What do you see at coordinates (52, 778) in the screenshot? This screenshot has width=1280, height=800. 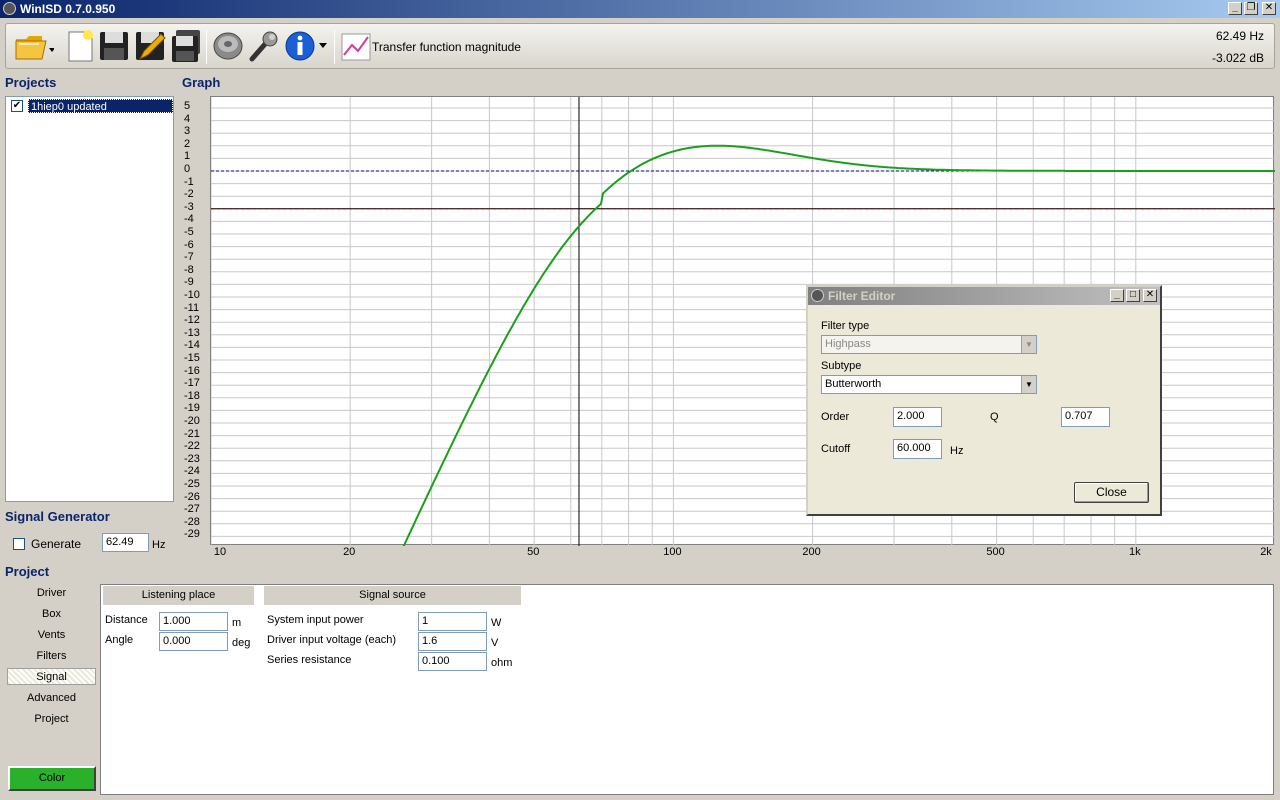 I see `color-button: Color` at bounding box center [52, 778].